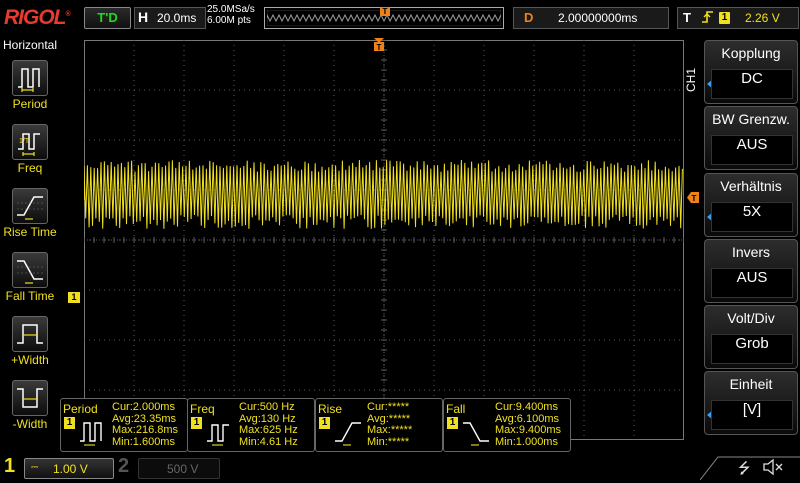 This screenshot has width=800, height=483. What do you see at coordinates (751, 384) in the screenshot?
I see `unit-label: Einheit` at bounding box center [751, 384].